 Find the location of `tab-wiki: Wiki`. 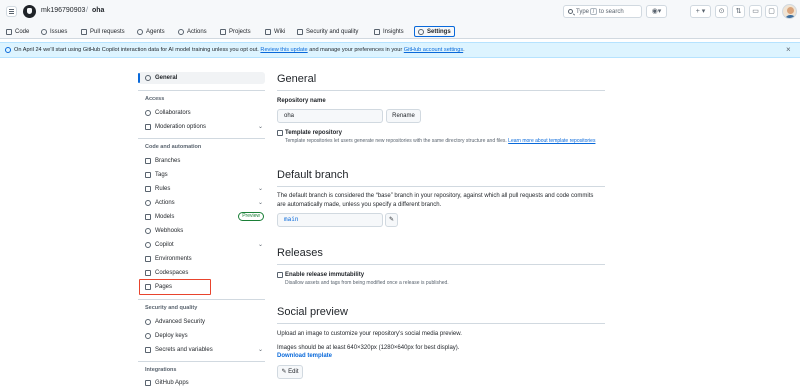

tab-wiki: Wiki is located at coordinates (275, 31).